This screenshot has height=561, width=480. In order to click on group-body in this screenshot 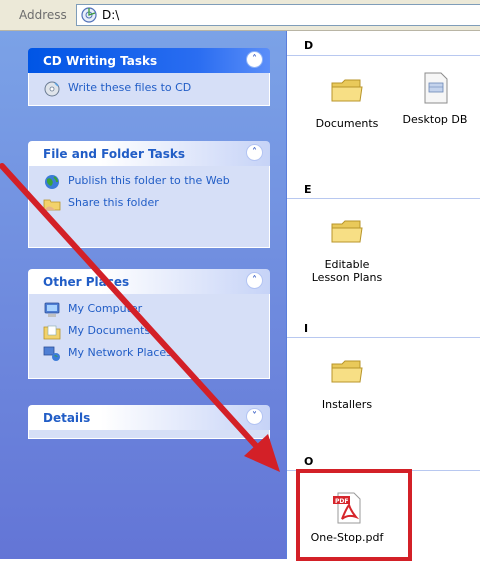, I will do `click(149, 434)`.